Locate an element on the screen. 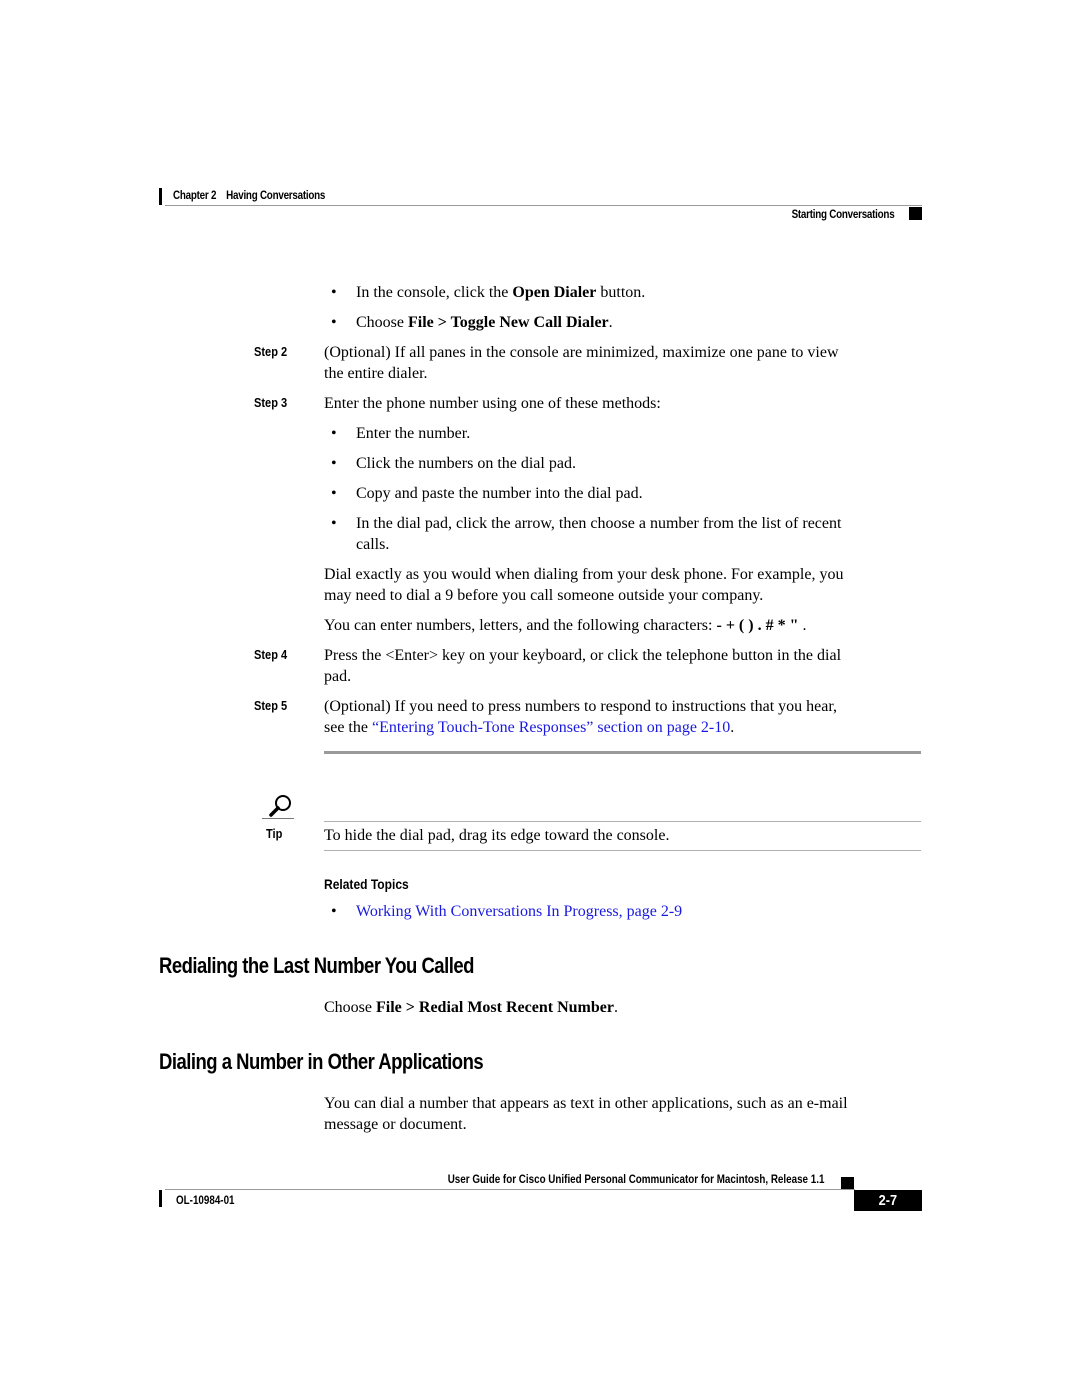 The width and height of the screenshot is (1080, 1397). footer-bar is located at coordinates (160, 1198).